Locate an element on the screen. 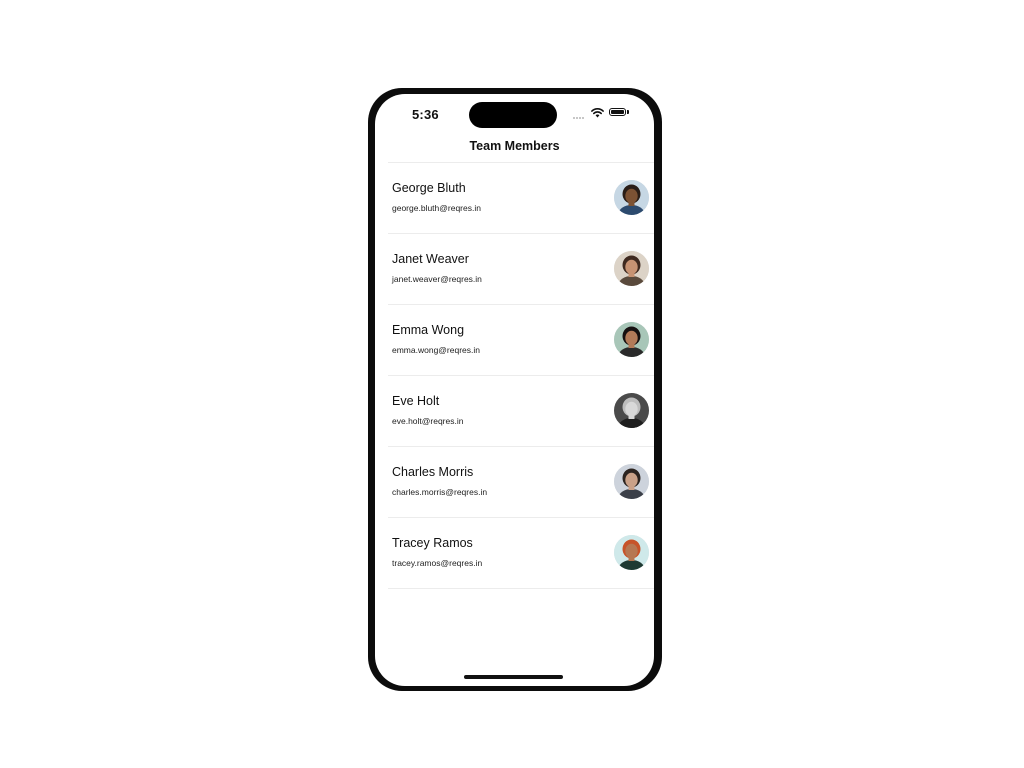  page-title: Team Members is located at coordinates (514, 146).